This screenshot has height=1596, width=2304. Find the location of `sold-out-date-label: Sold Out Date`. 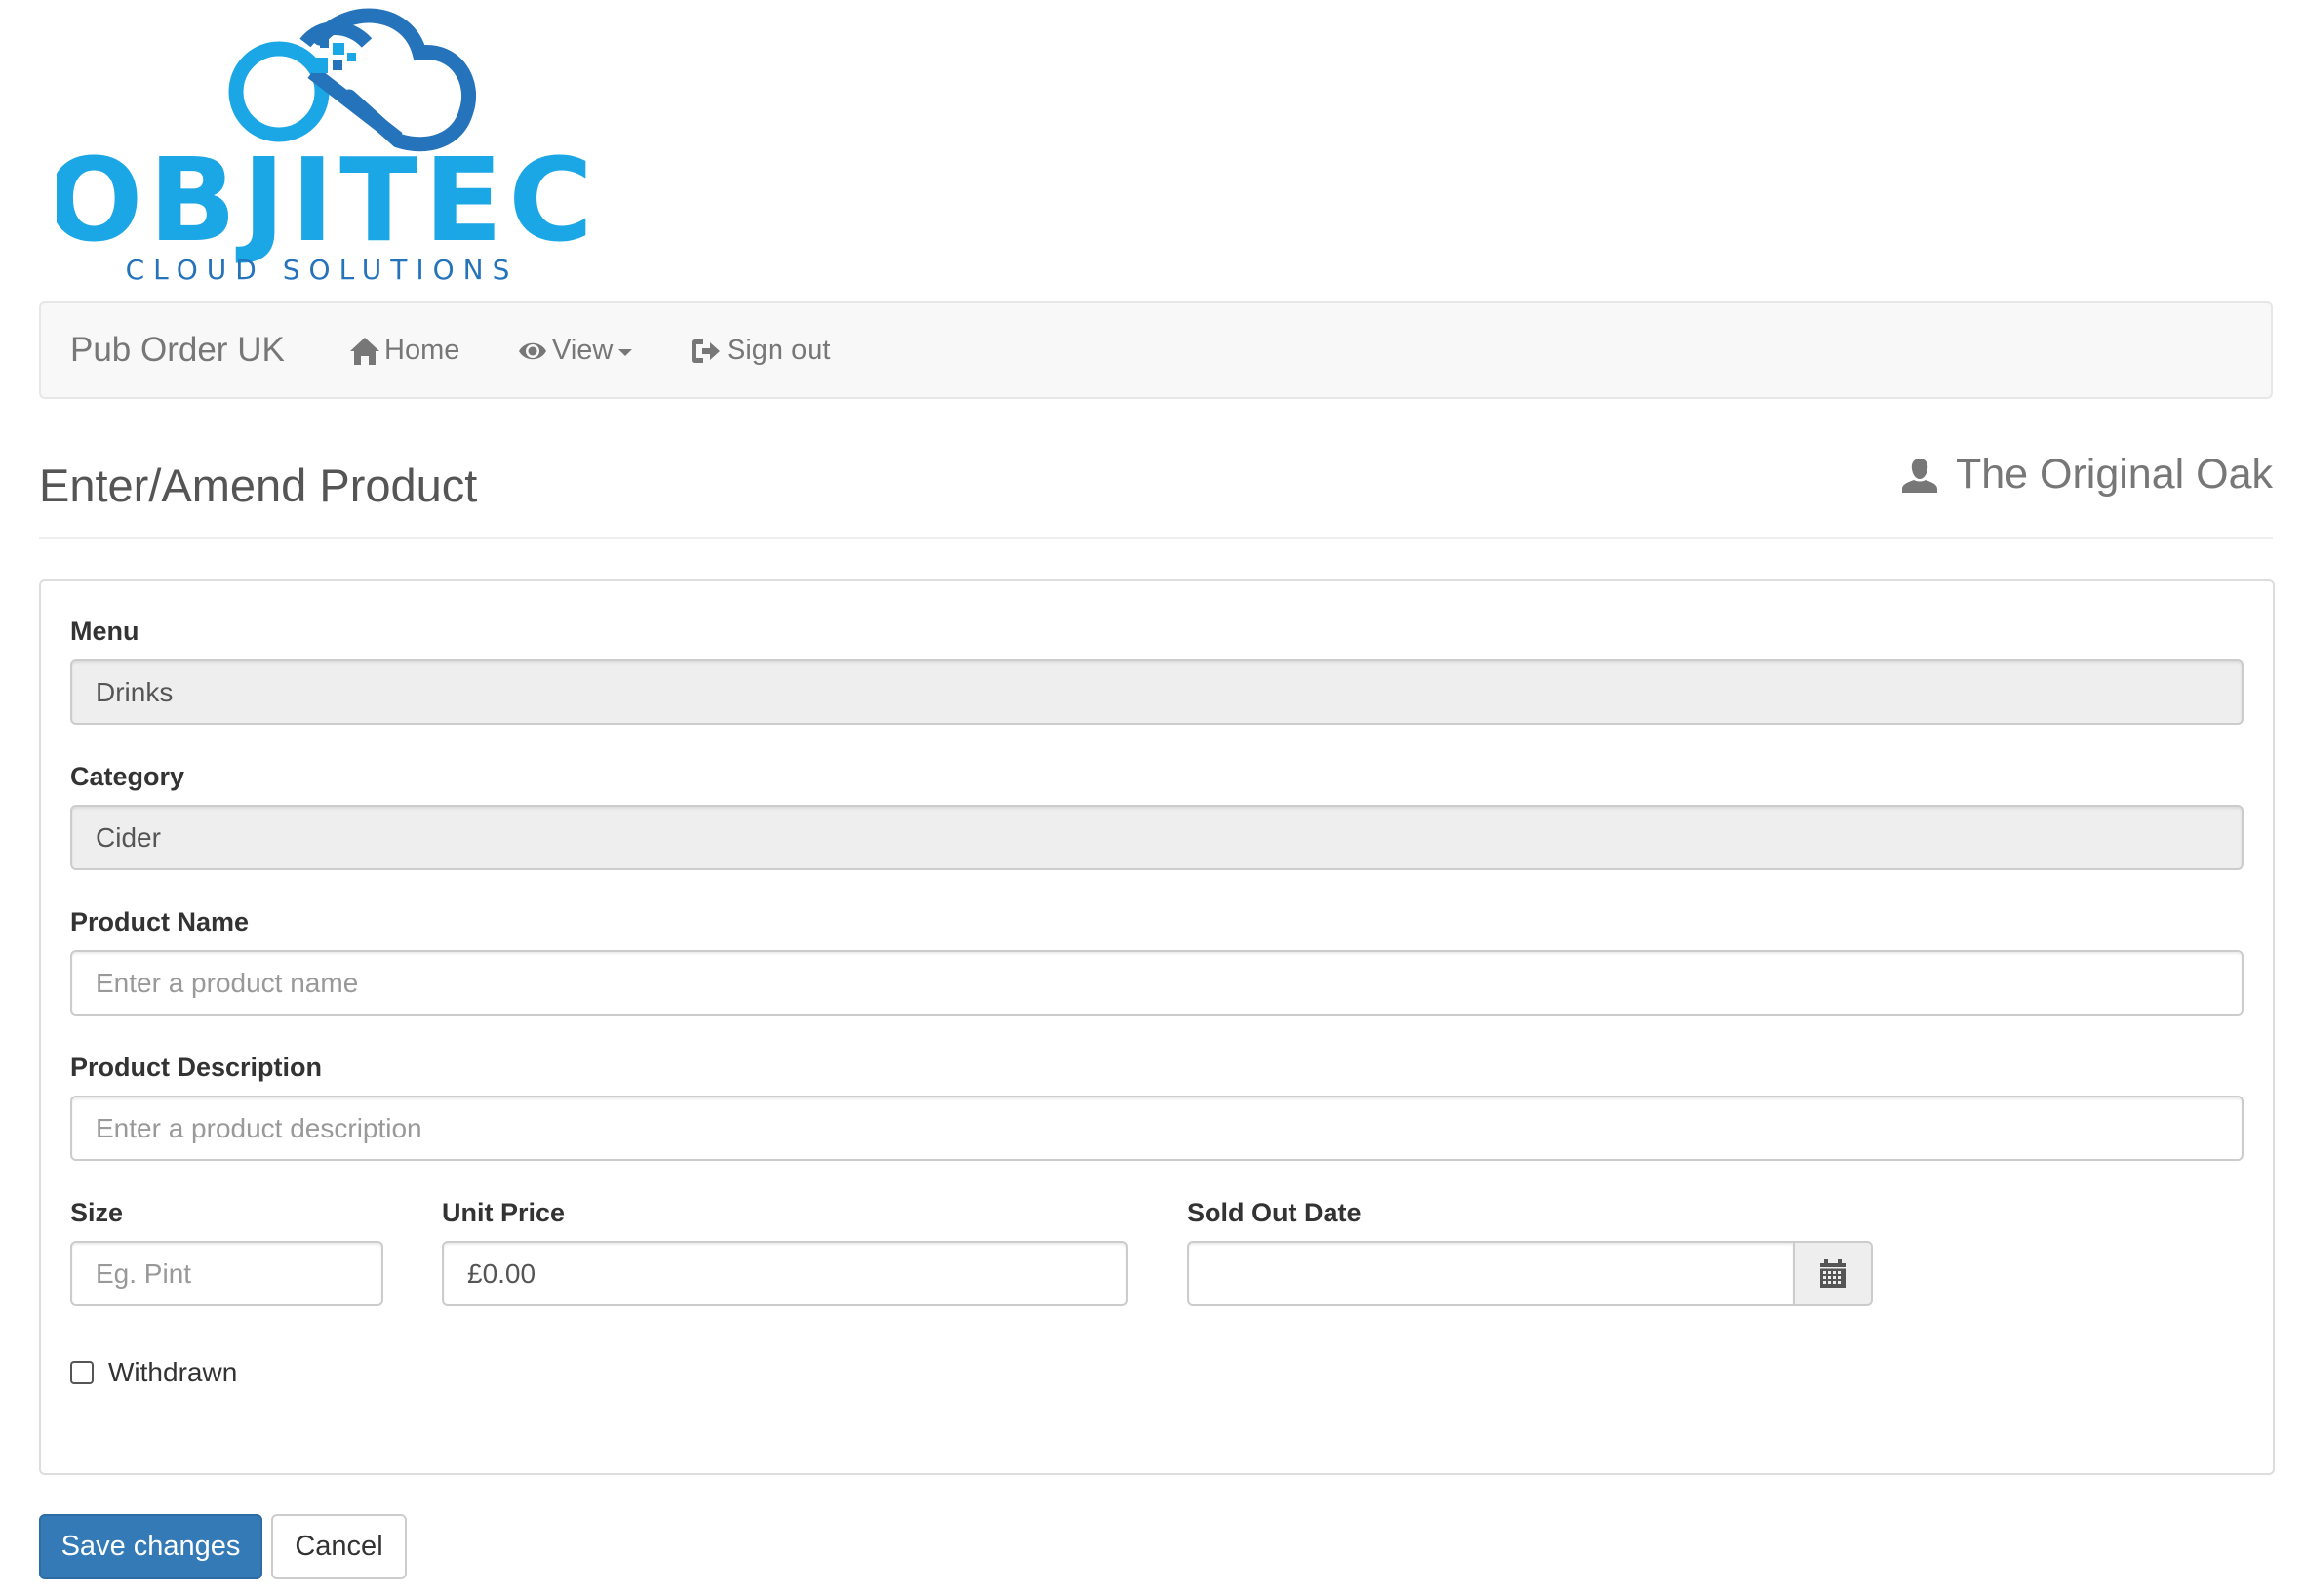

sold-out-date-label: Sold Out Date is located at coordinates (1274, 1212).